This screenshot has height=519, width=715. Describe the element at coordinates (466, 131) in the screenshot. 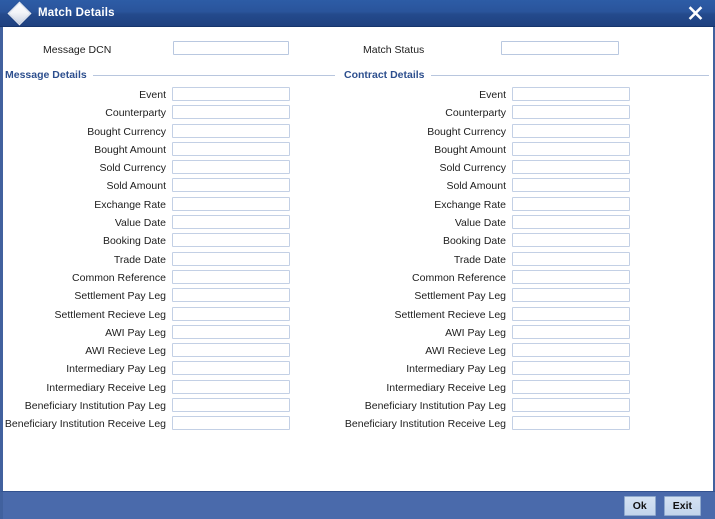

I see `contract-bought-currency-label: Bought Currency` at that location.